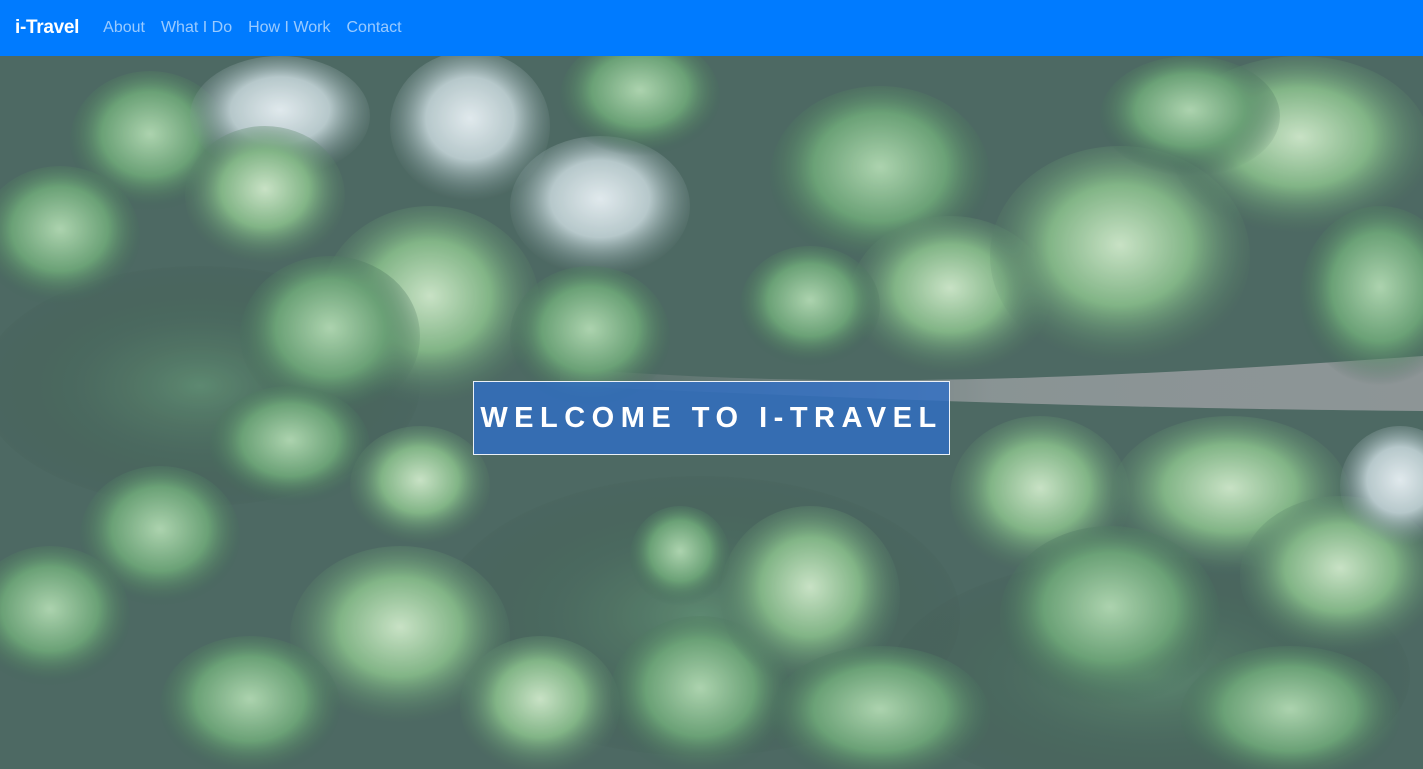  I want to click on nav-links: About What I Do How I Work Contact, so click(260, 28).